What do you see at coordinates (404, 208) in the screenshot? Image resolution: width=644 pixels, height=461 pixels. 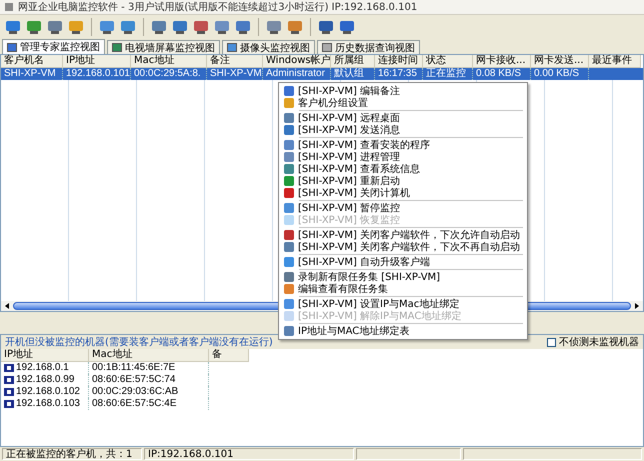 I see `menu-item: [SHI-XP-VM] 暂停监控` at bounding box center [404, 208].